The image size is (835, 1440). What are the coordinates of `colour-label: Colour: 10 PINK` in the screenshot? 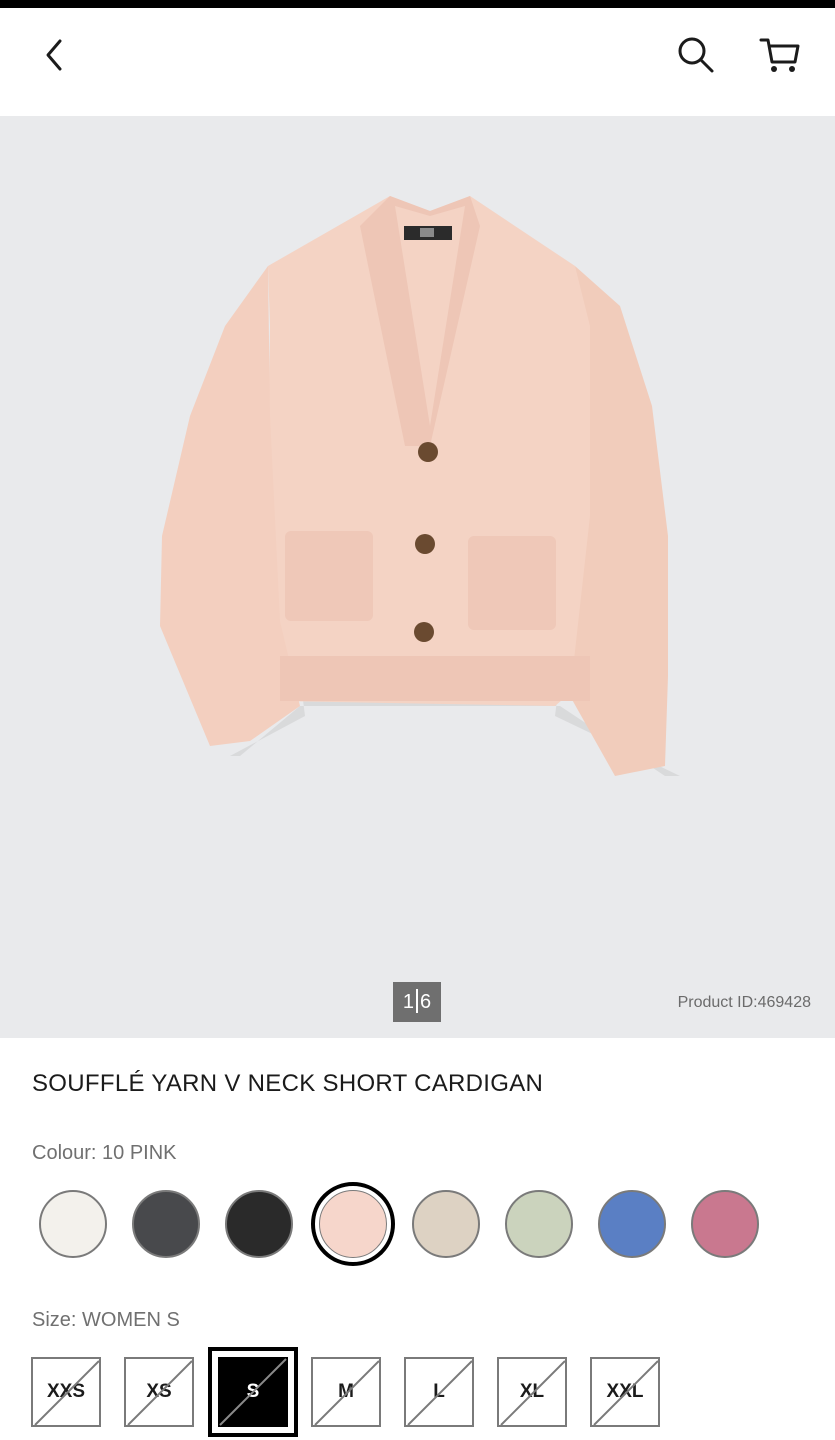 It's located at (104, 1153).